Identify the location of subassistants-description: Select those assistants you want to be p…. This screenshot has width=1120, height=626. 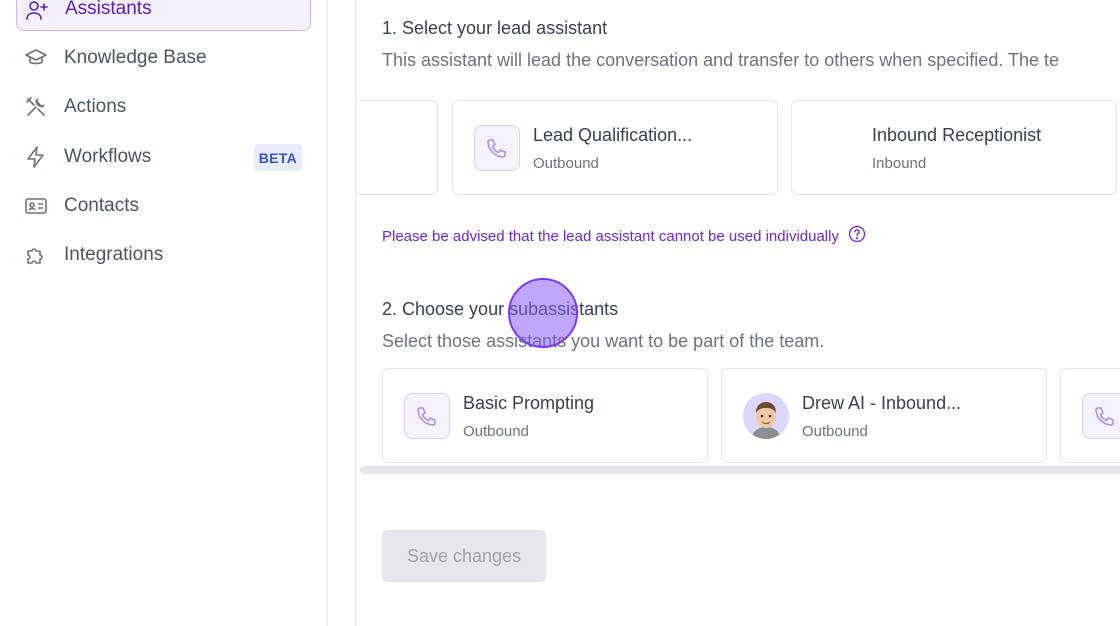
(603, 341).